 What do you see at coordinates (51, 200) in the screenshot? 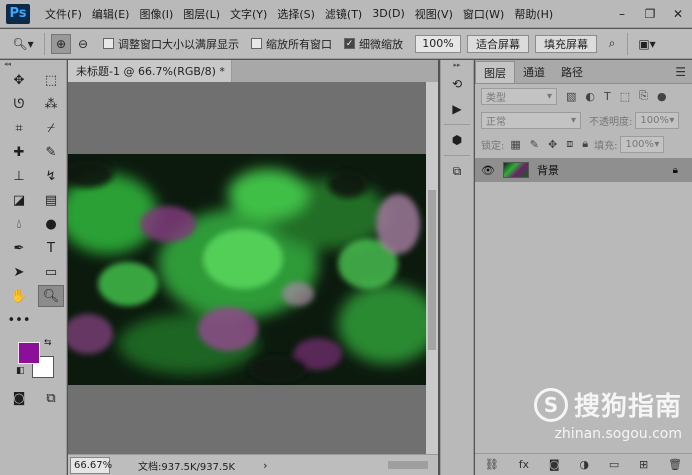
I see `gradient-tool-icon: ▤` at bounding box center [51, 200].